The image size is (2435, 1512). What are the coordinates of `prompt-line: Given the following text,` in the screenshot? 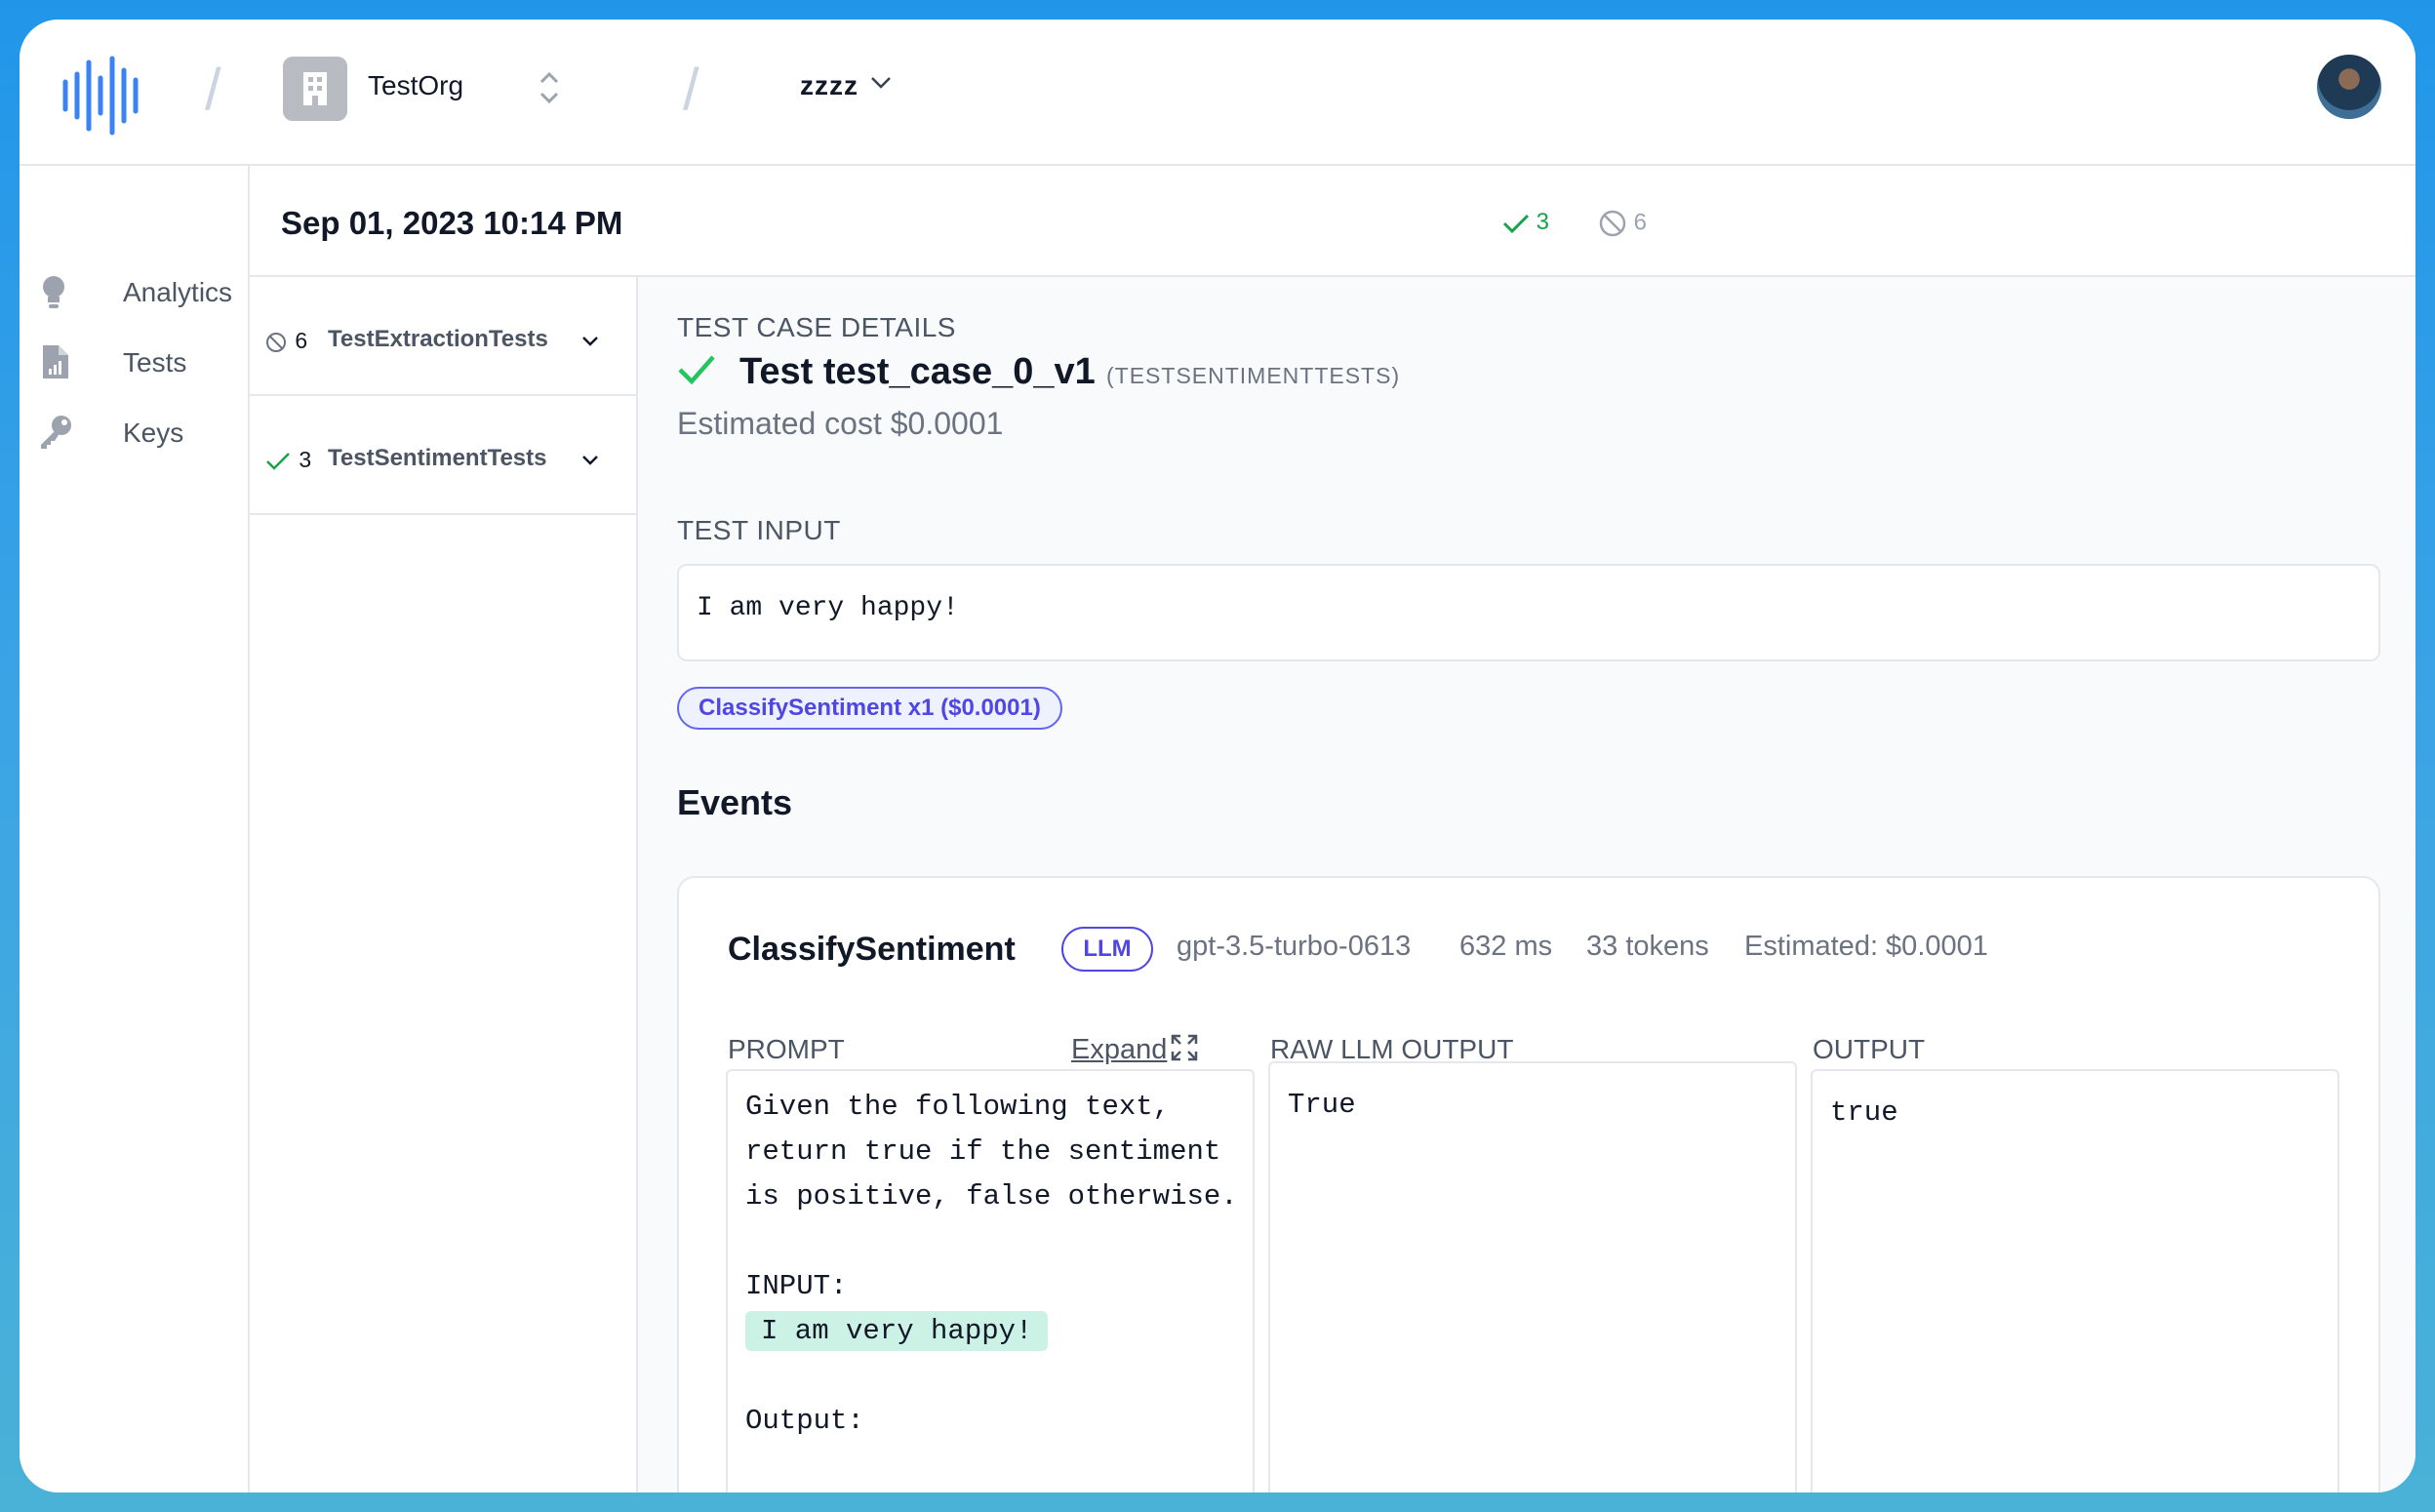 It's located at (958, 1107).